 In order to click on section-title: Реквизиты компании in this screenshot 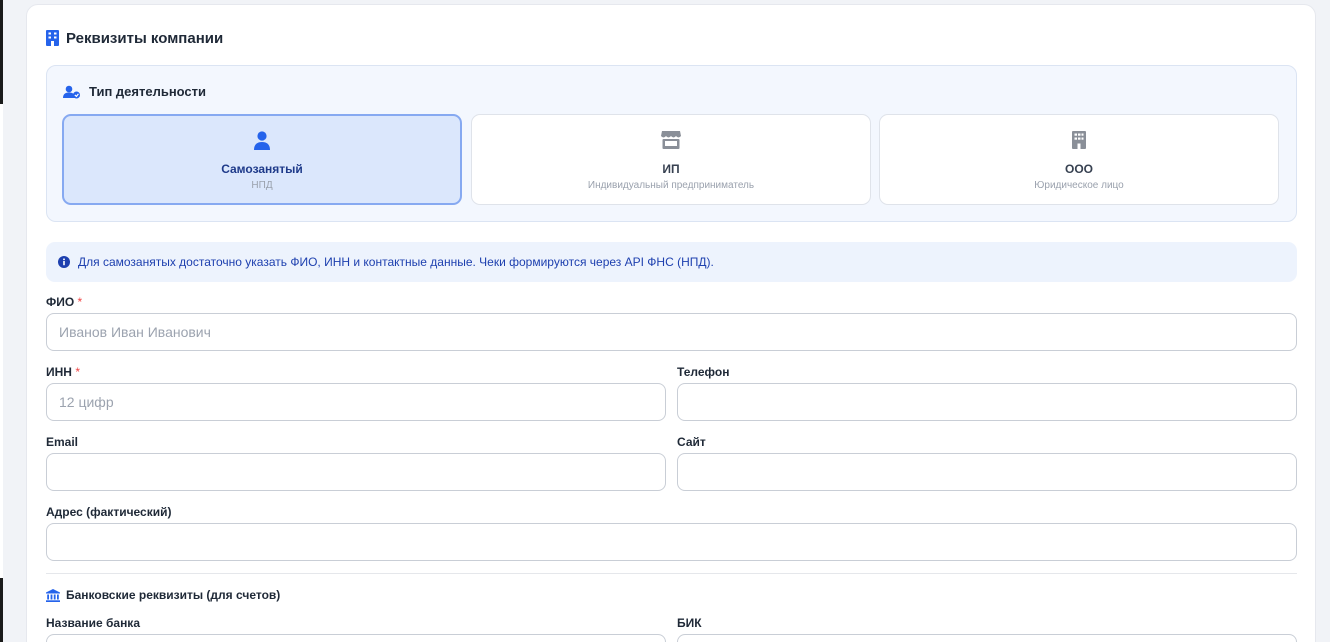, I will do `click(145, 38)`.